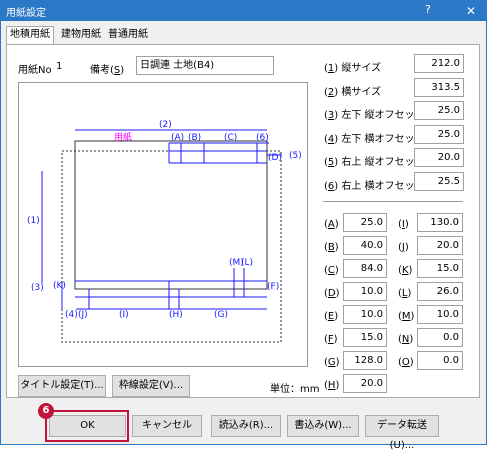 The height and width of the screenshot is (456, 487). I want to click on callout-badge: 6, so click(46, 411).